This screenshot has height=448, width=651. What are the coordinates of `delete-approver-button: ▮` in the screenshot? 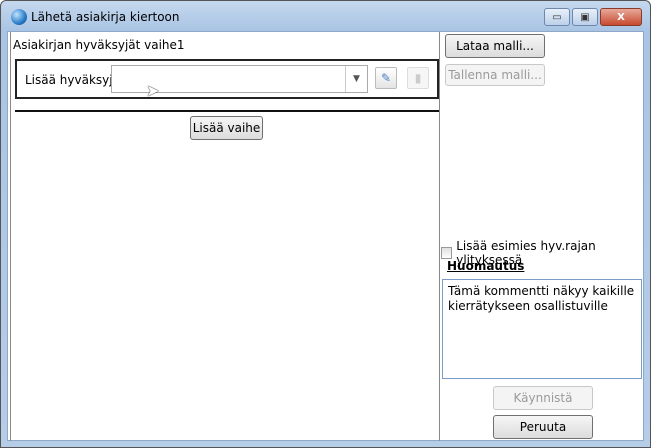 It's located at (418, 78).